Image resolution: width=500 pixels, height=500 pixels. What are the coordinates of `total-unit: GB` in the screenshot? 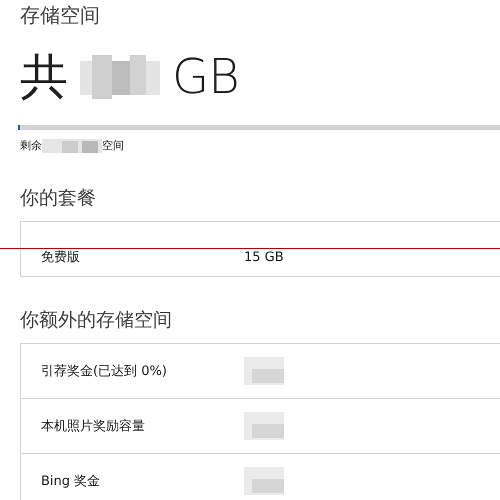 It's located at (205, 77).